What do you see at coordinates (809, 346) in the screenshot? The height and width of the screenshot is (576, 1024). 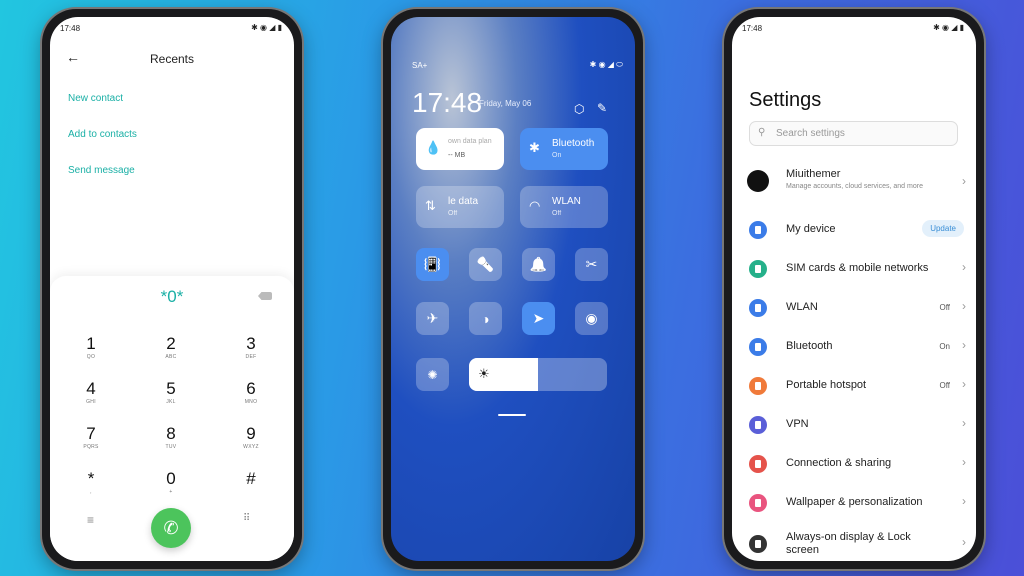 I see `settings-item-label: Bluetooth` at bounding box center [809, 346].